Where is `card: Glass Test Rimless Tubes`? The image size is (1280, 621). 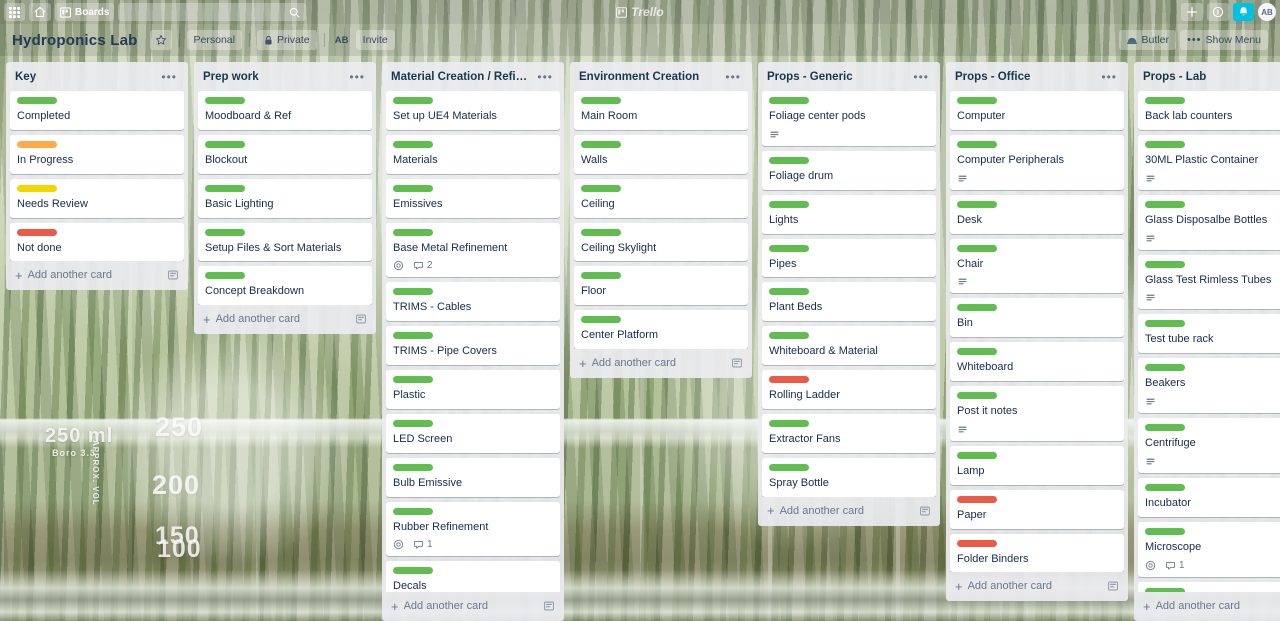 card: Glass Test Rimless Tubes is located at coordinates (1209, 282).